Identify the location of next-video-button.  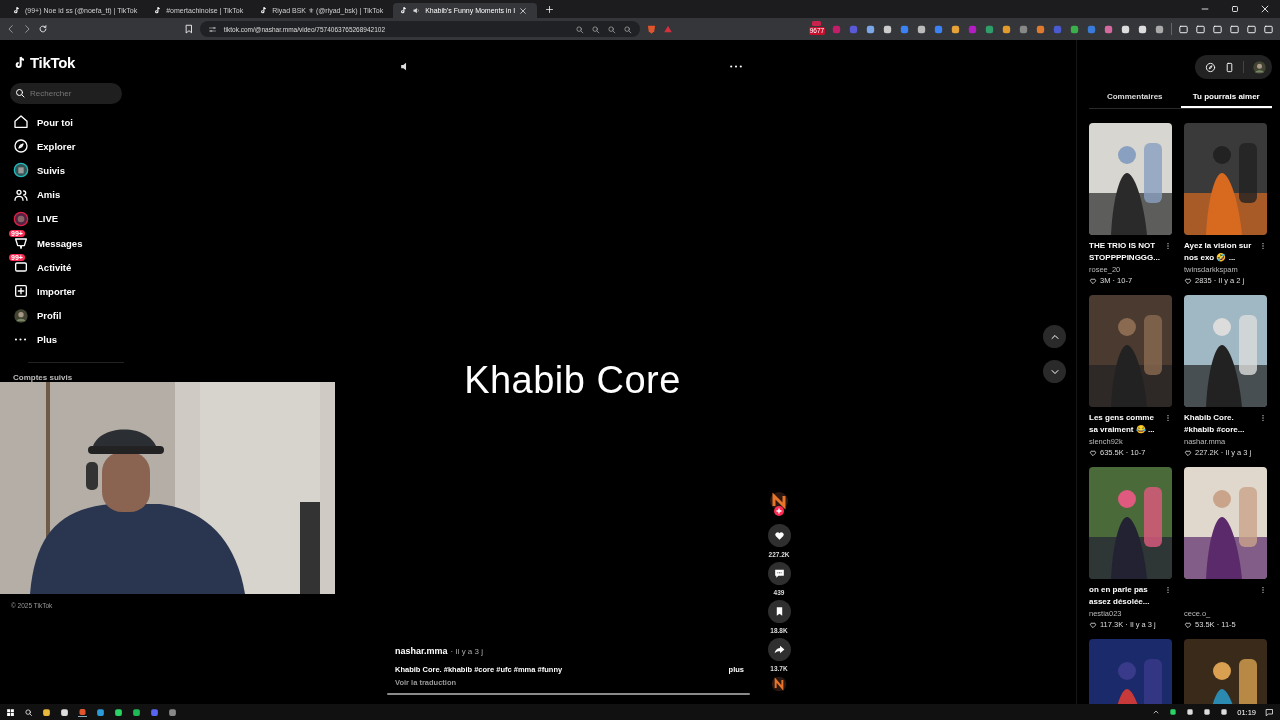
(1054, 371).